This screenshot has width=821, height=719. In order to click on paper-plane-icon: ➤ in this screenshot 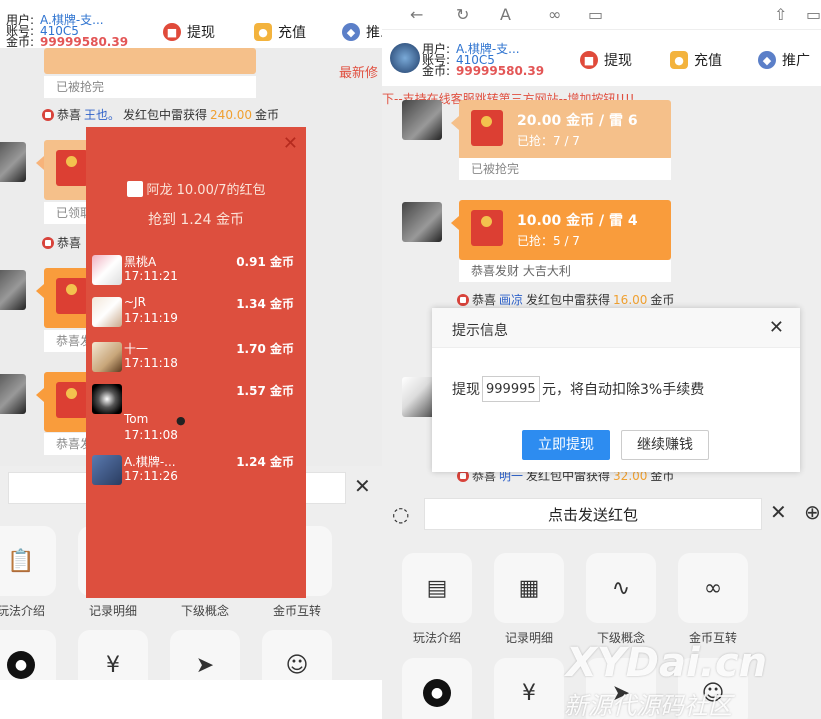, I will do `click(205, 665)`.